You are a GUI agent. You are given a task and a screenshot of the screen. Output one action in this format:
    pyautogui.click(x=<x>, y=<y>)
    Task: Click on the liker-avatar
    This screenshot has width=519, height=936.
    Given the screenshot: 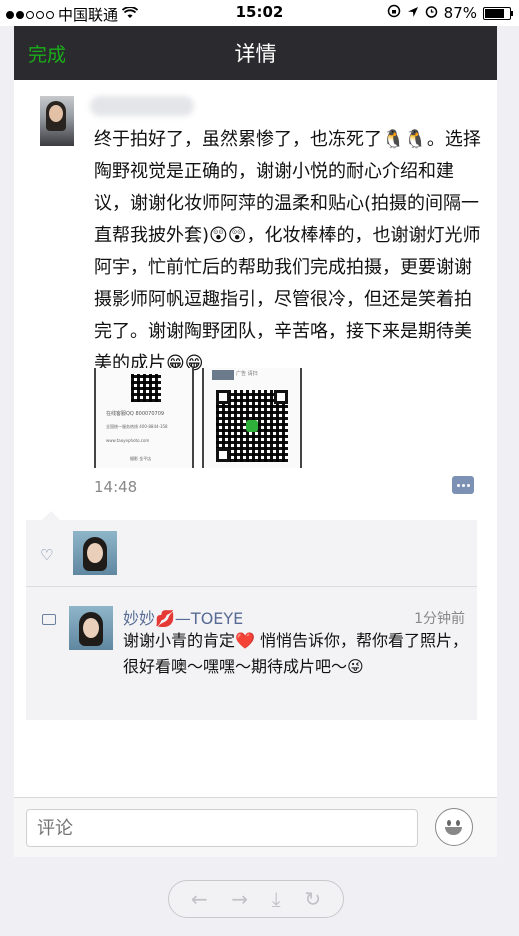 What is the action you would take?
    pyautogui.click(x=95, y=553)
    